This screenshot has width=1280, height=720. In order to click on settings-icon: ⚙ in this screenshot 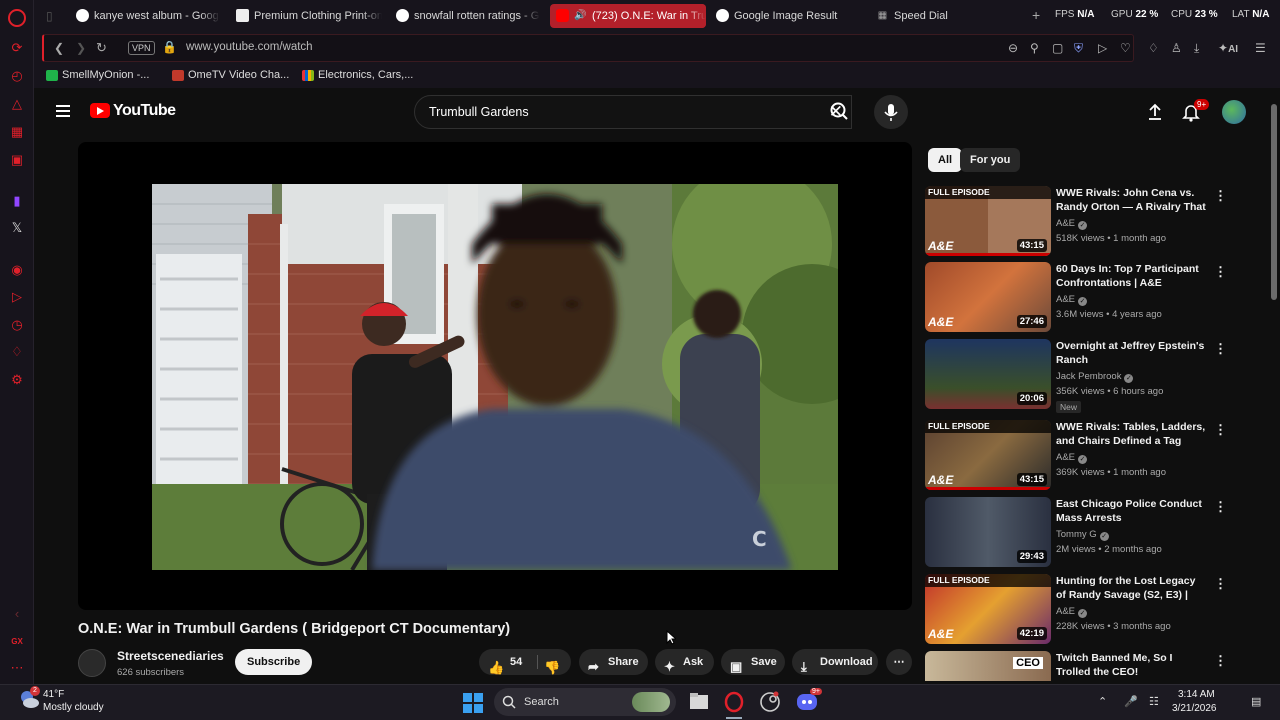, I will do `click(17, 380)`.